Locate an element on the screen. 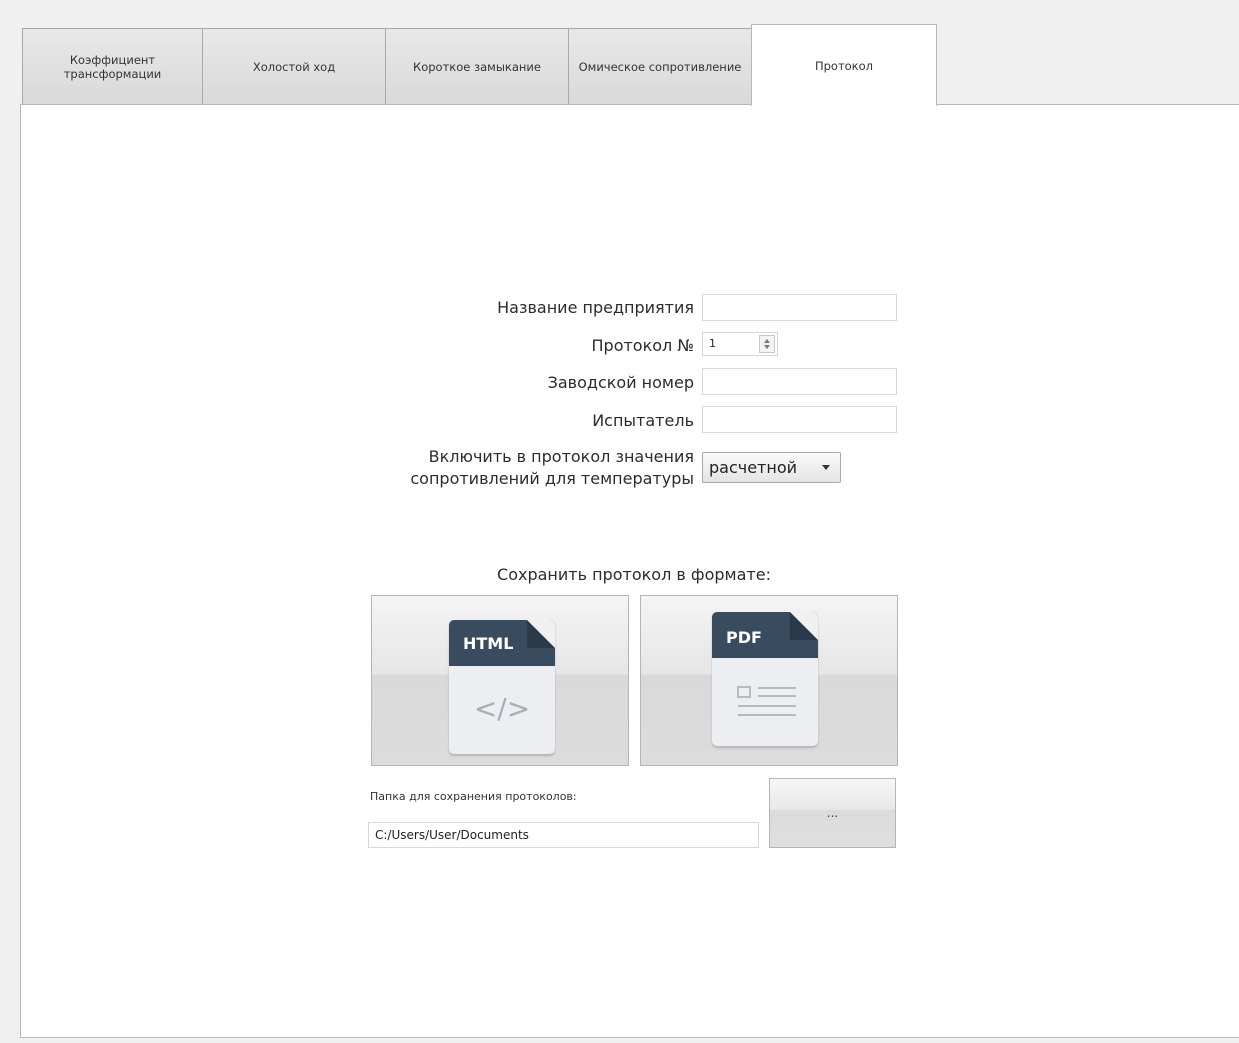  temperature-select-value: расчетной is located at coordinates (753, 467).